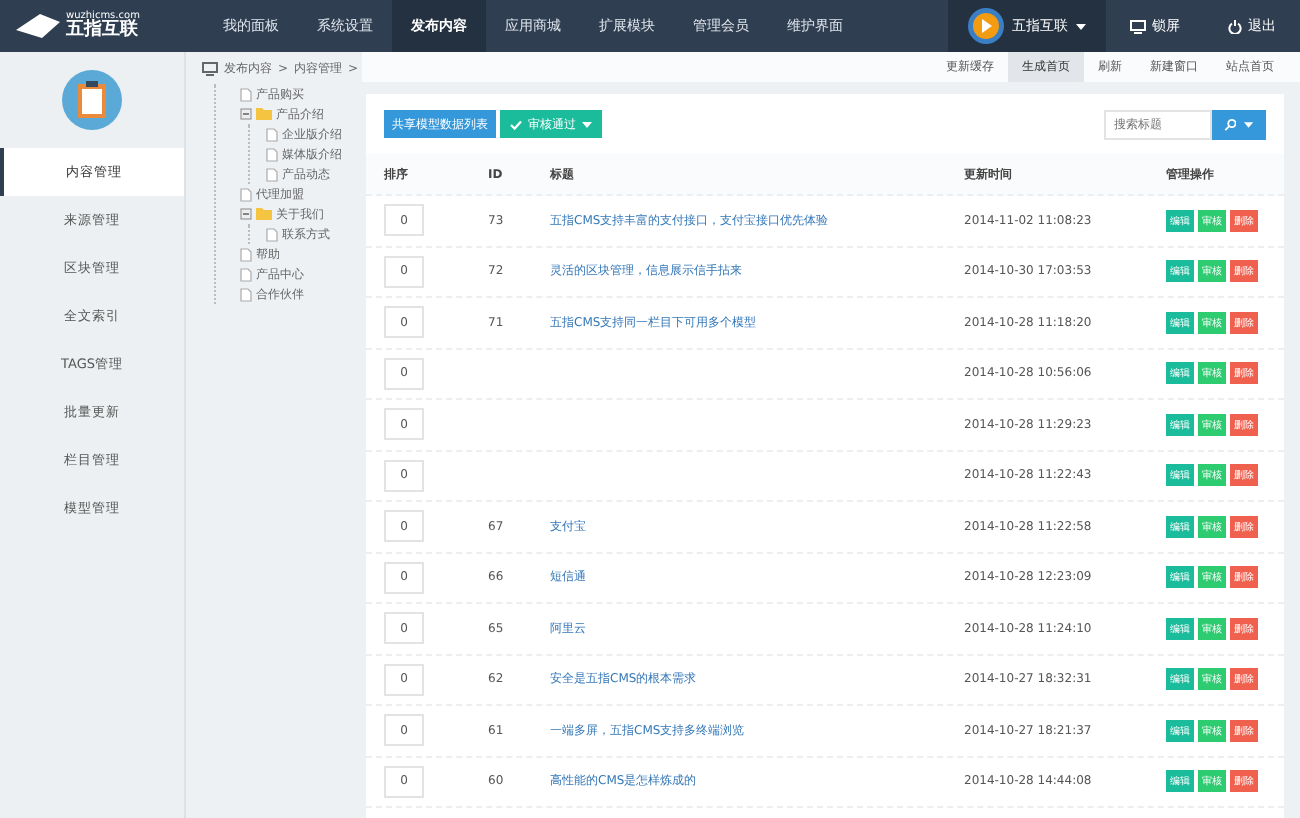  I want to click on avatar-icon, so click(986, 26).